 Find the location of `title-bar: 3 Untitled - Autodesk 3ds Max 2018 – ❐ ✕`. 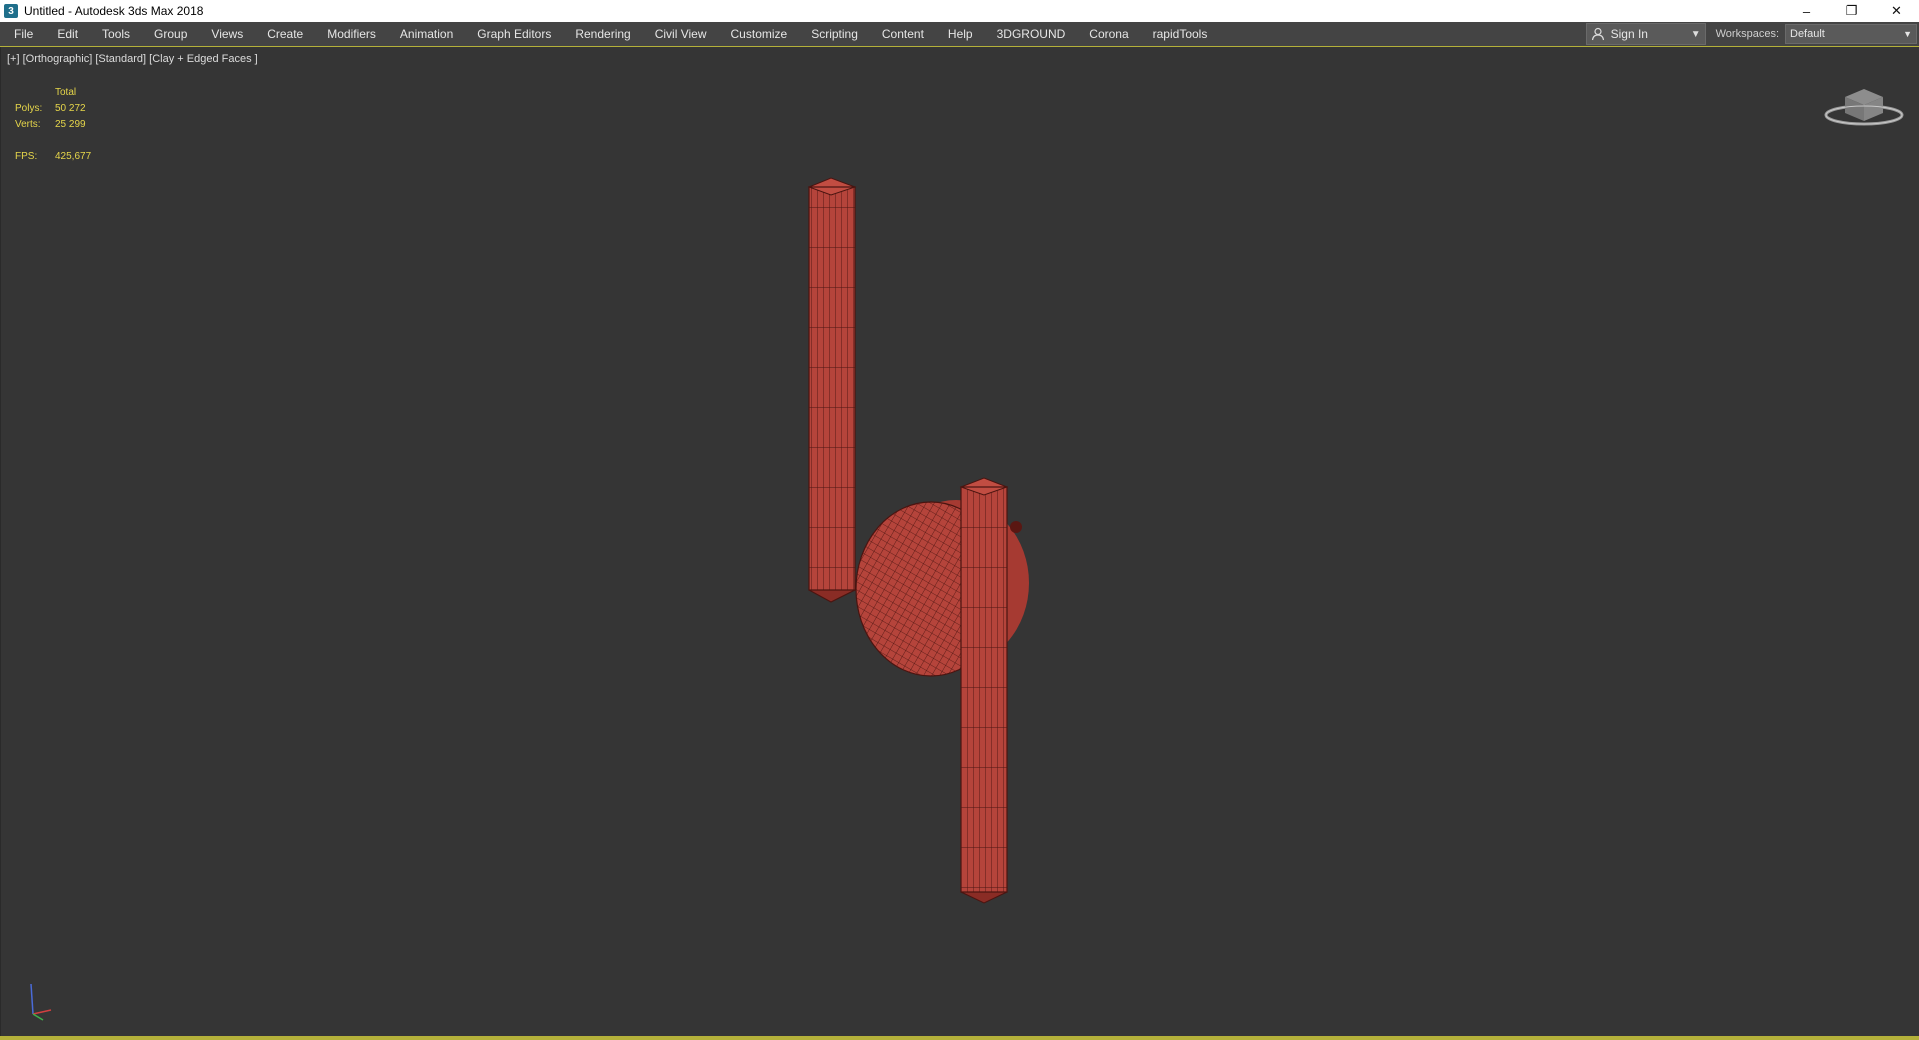

title-bar: 3 Untitled - Autodesk 3ds Max 2018 – ❐ ✕ is located at coordinates (959, 11).